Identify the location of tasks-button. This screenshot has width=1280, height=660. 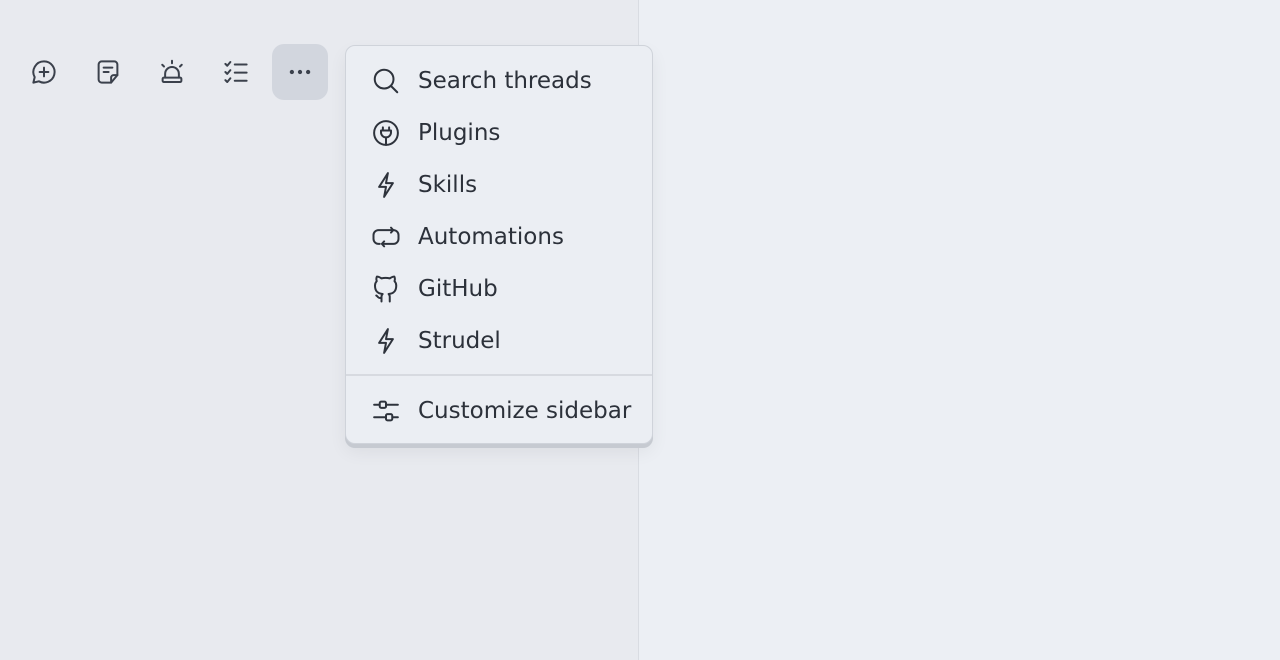
(236, 72).